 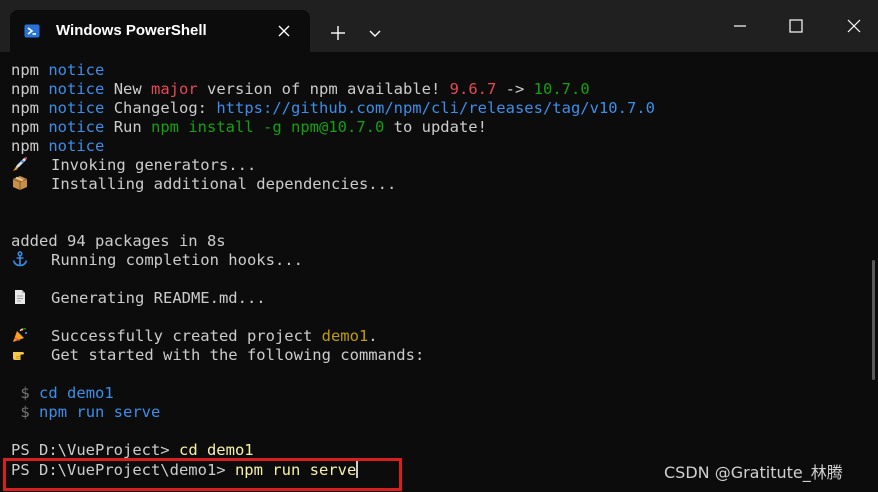 I want to click on minimize-icon, so click(x=740, y=26).